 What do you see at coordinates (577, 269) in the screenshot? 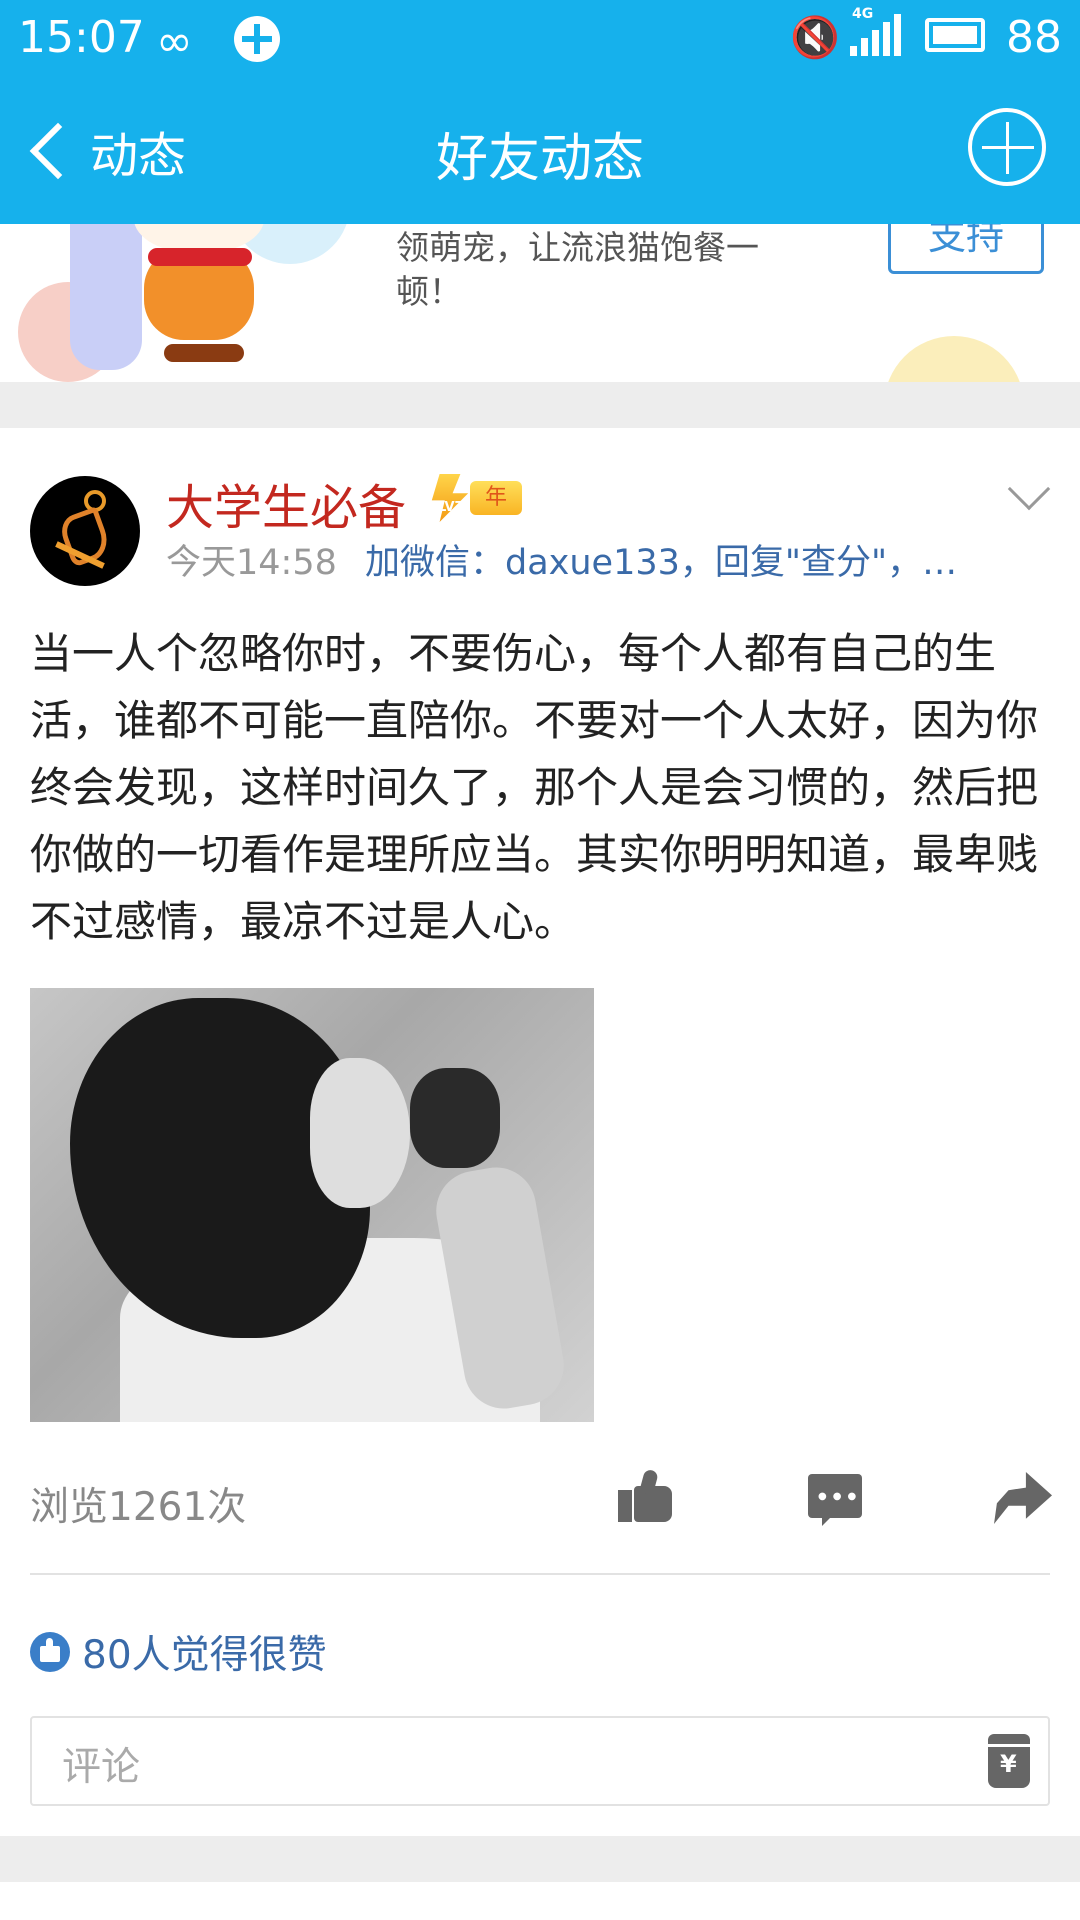
I see `ad-text: 领萌宠，让流浪猫饱餐一顿！` at bounding box center [577, 269].